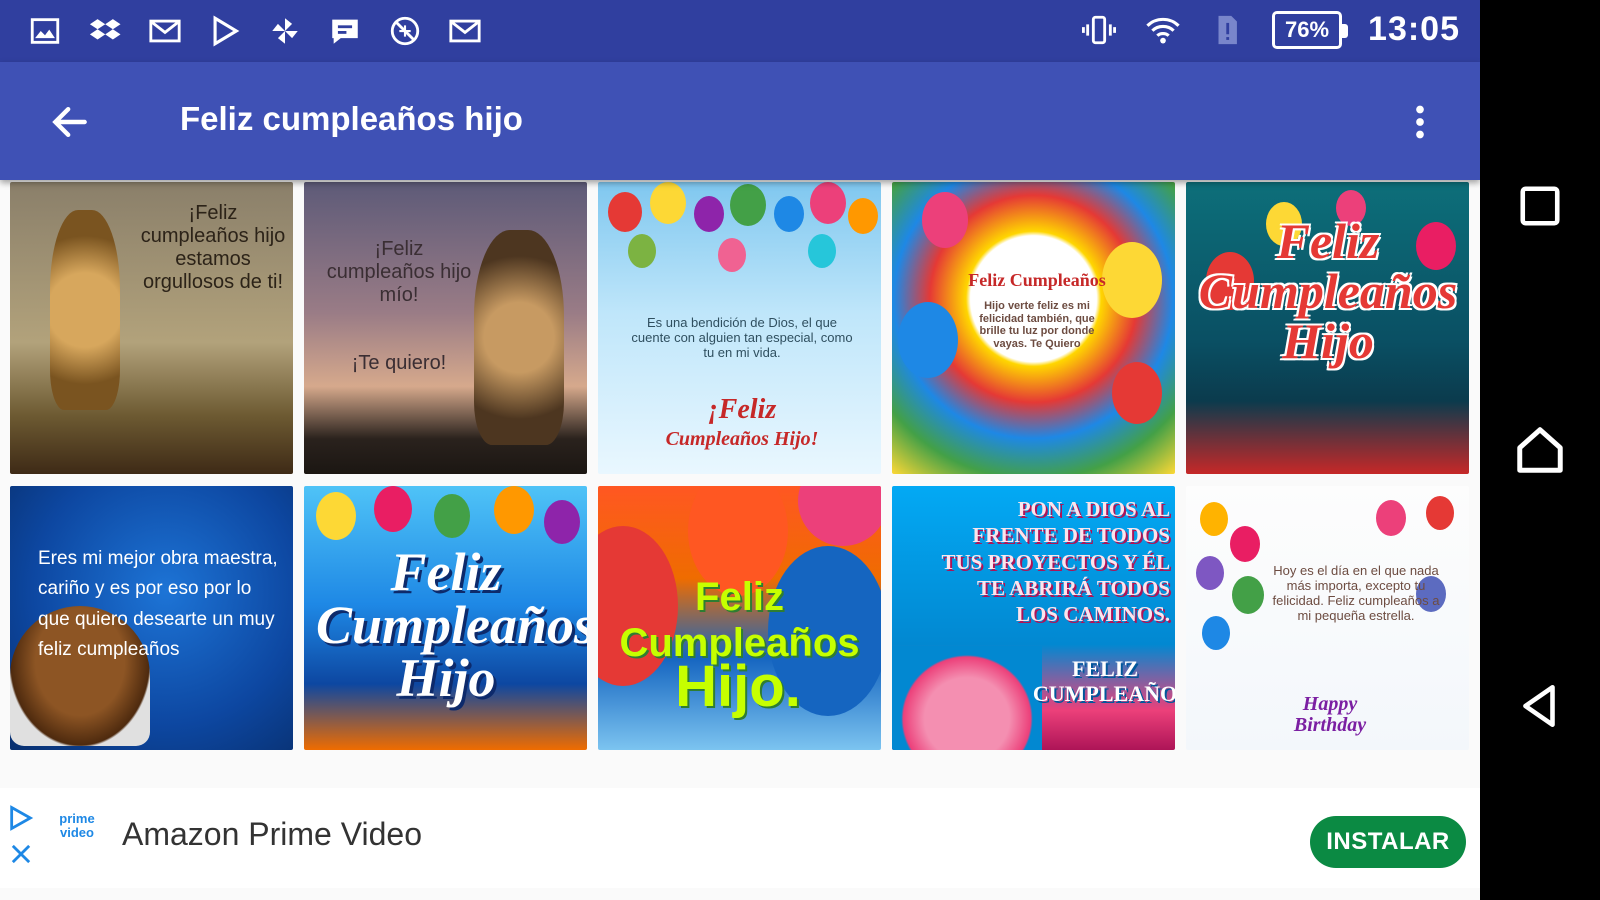 The image size is (1600, 900). I want to click on image-tile-5: Feliz Cumpleaños Hijo, so click(1327, 328).